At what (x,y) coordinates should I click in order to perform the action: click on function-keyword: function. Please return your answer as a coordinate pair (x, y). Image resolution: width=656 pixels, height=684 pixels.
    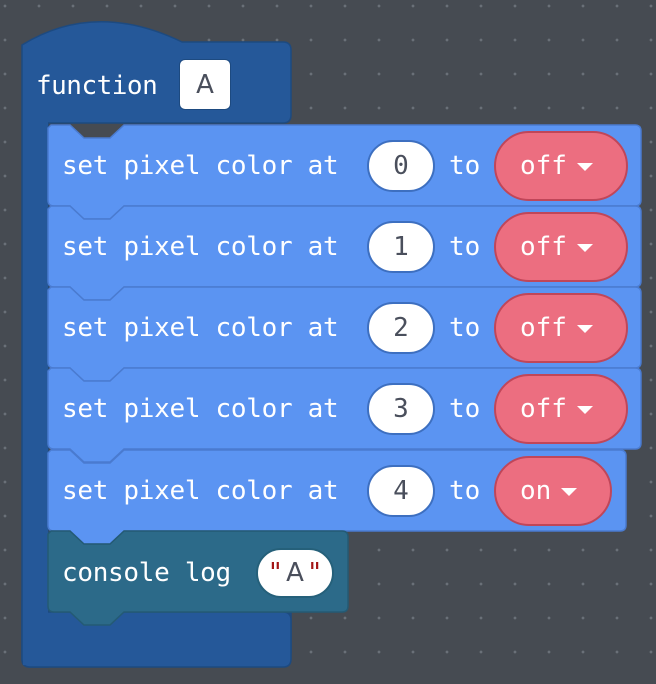
    Looking at the image, I should click on (97, 86).